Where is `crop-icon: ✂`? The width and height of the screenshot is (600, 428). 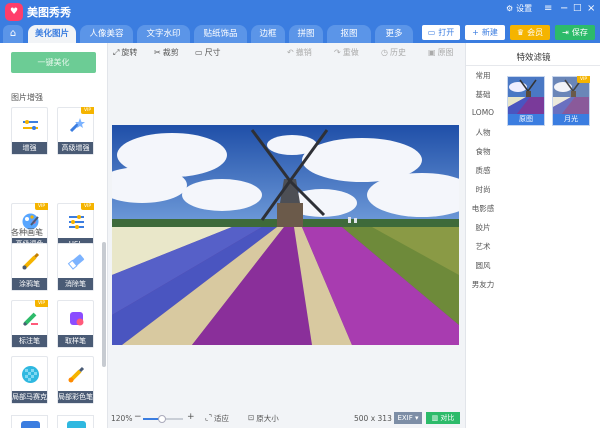 crop-icon: ✂ is located at coordinates (157, 52).